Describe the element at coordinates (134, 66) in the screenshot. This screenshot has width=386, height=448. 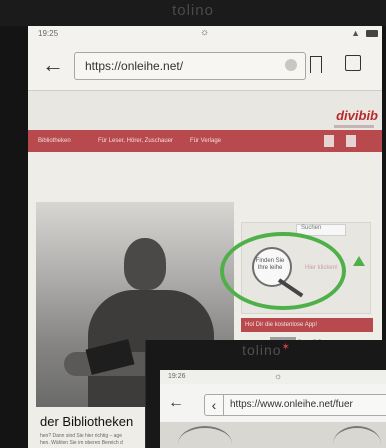
I see `address-url: https://onleihe.net/` at that location.